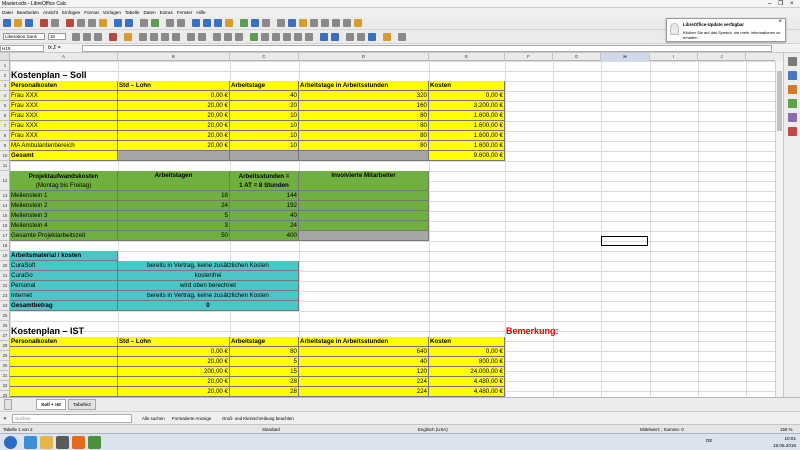 This screenshot has height=450, width=800. What do you see at coordinates (174, 57) in the screenshot?
I see `column-header-b: B` at bounding box center [174, 57].